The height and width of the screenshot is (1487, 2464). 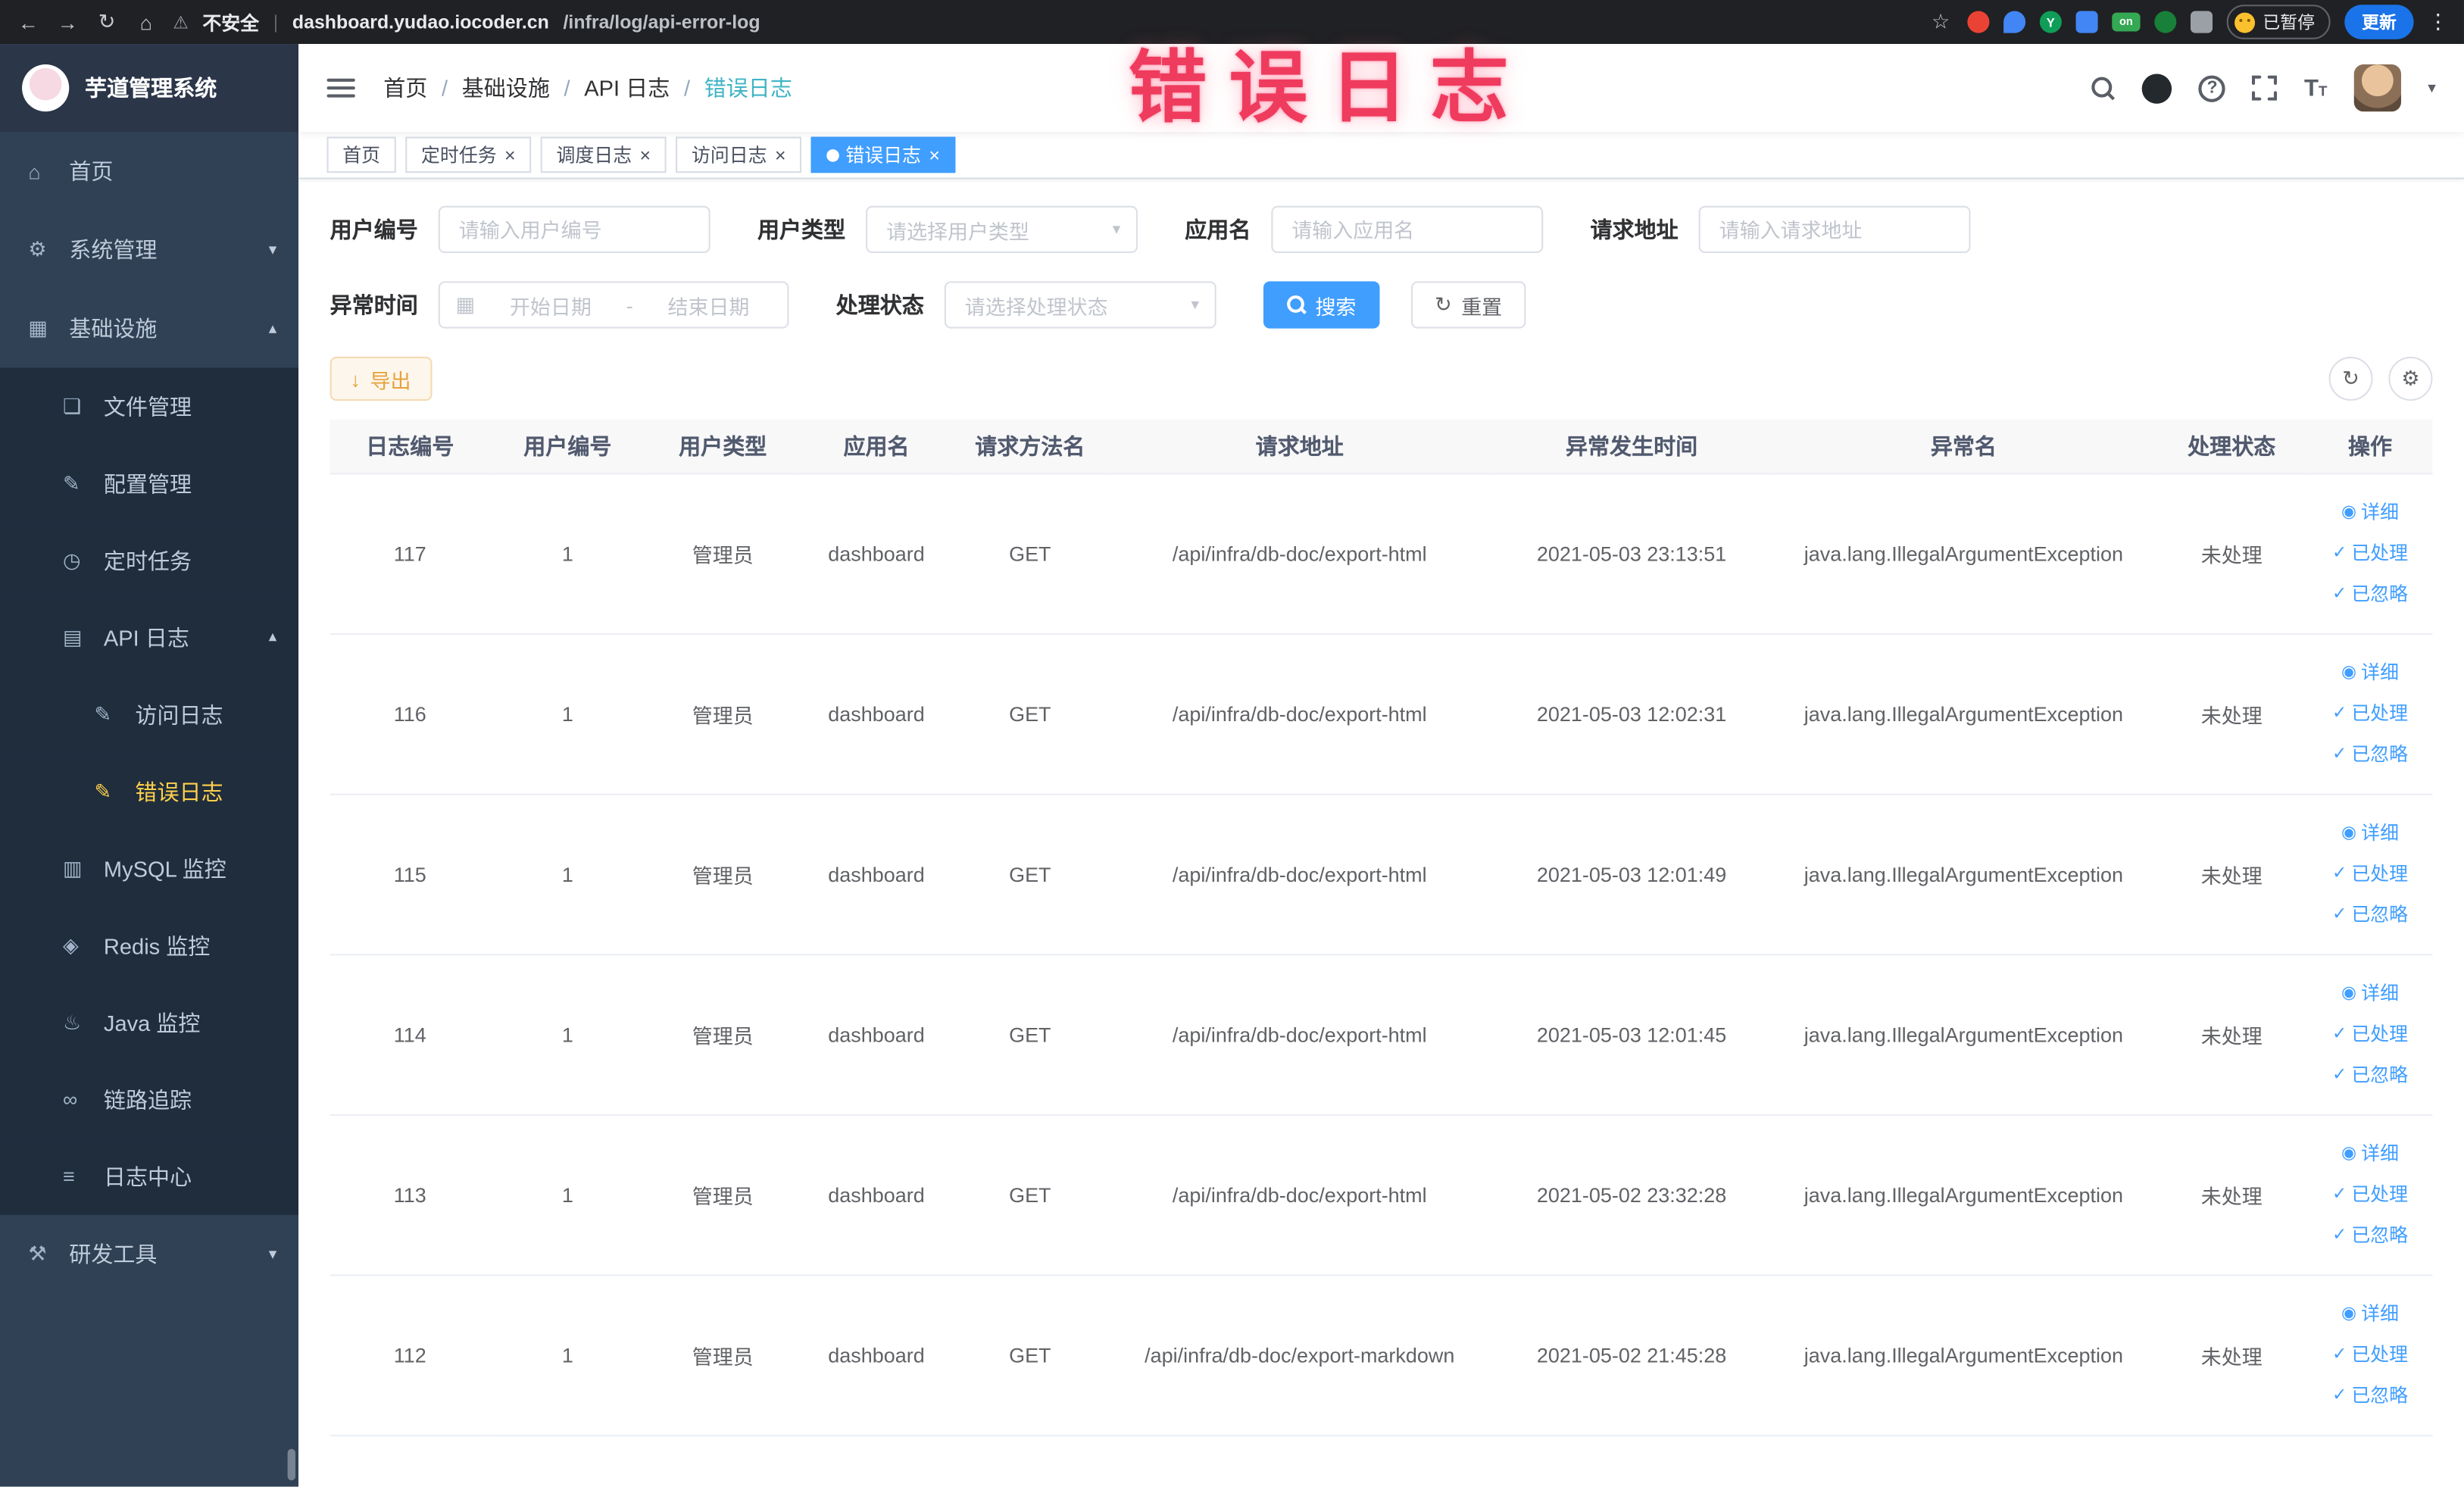 What do you see at coordinates (2212, 88) in the screenshot?
I see `help-icon: ?` at bounding box center [2212, 88].